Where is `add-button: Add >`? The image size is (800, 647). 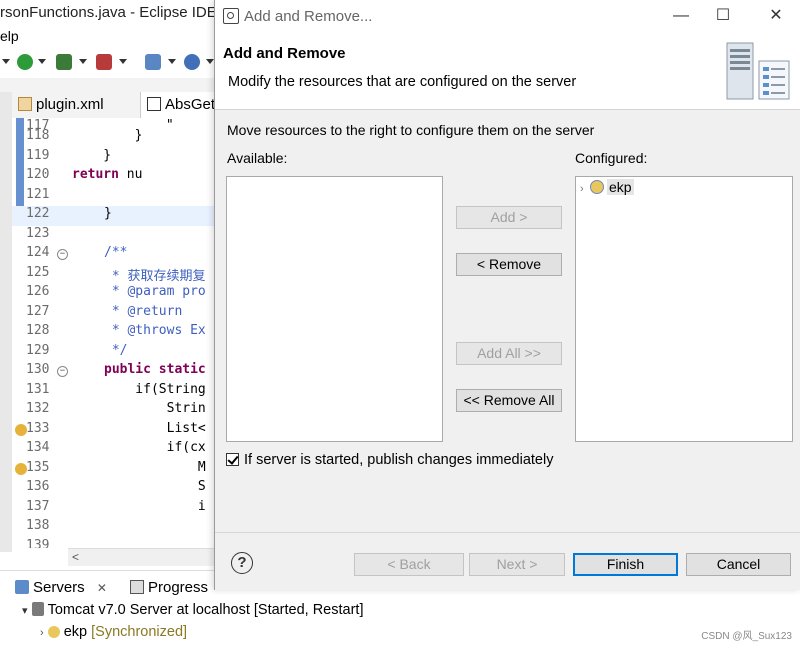 add-button: Add > is located at coordinates (509, 217).